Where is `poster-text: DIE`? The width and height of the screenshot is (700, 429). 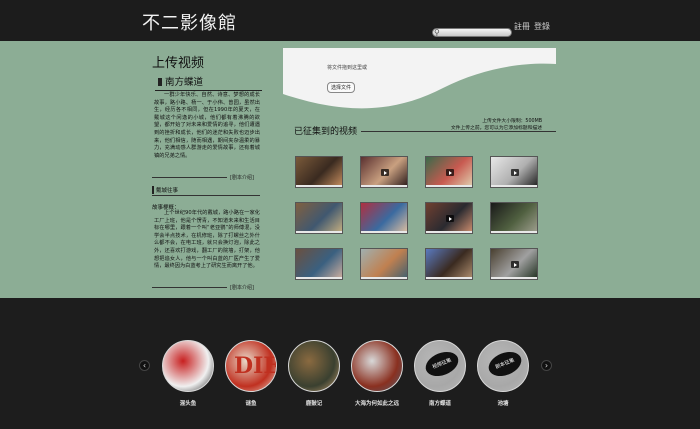
poster-text: DIE is located at coordinates (255, 366).